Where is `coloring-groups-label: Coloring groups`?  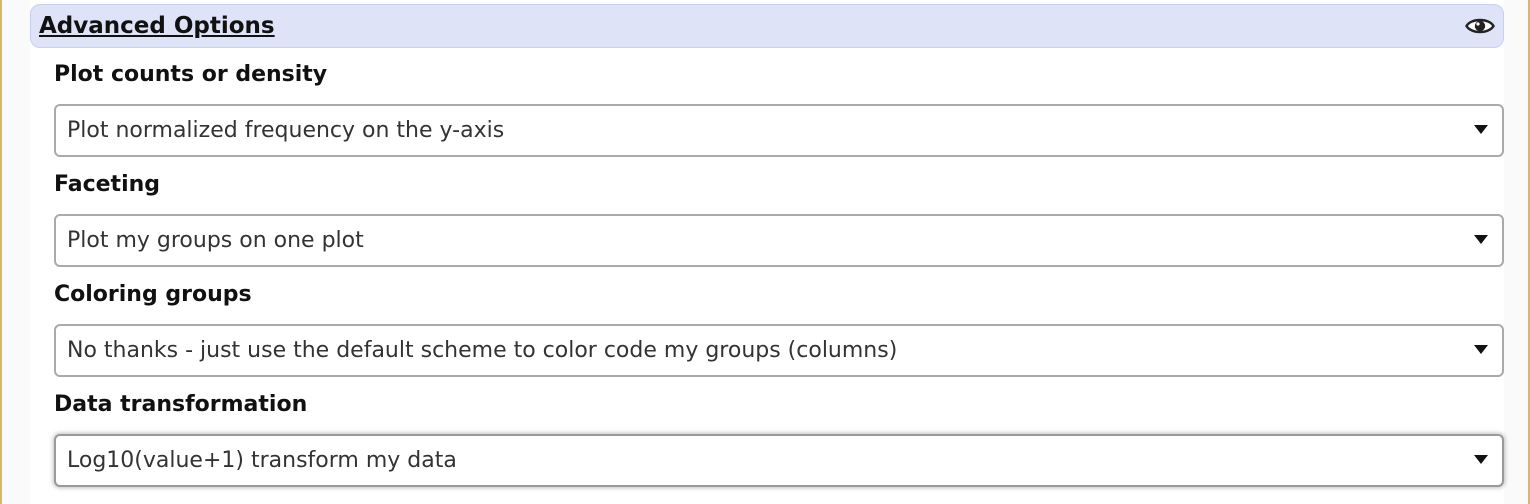
coloring-groups-label: Coloring groups is located at coordinates (153, 294).